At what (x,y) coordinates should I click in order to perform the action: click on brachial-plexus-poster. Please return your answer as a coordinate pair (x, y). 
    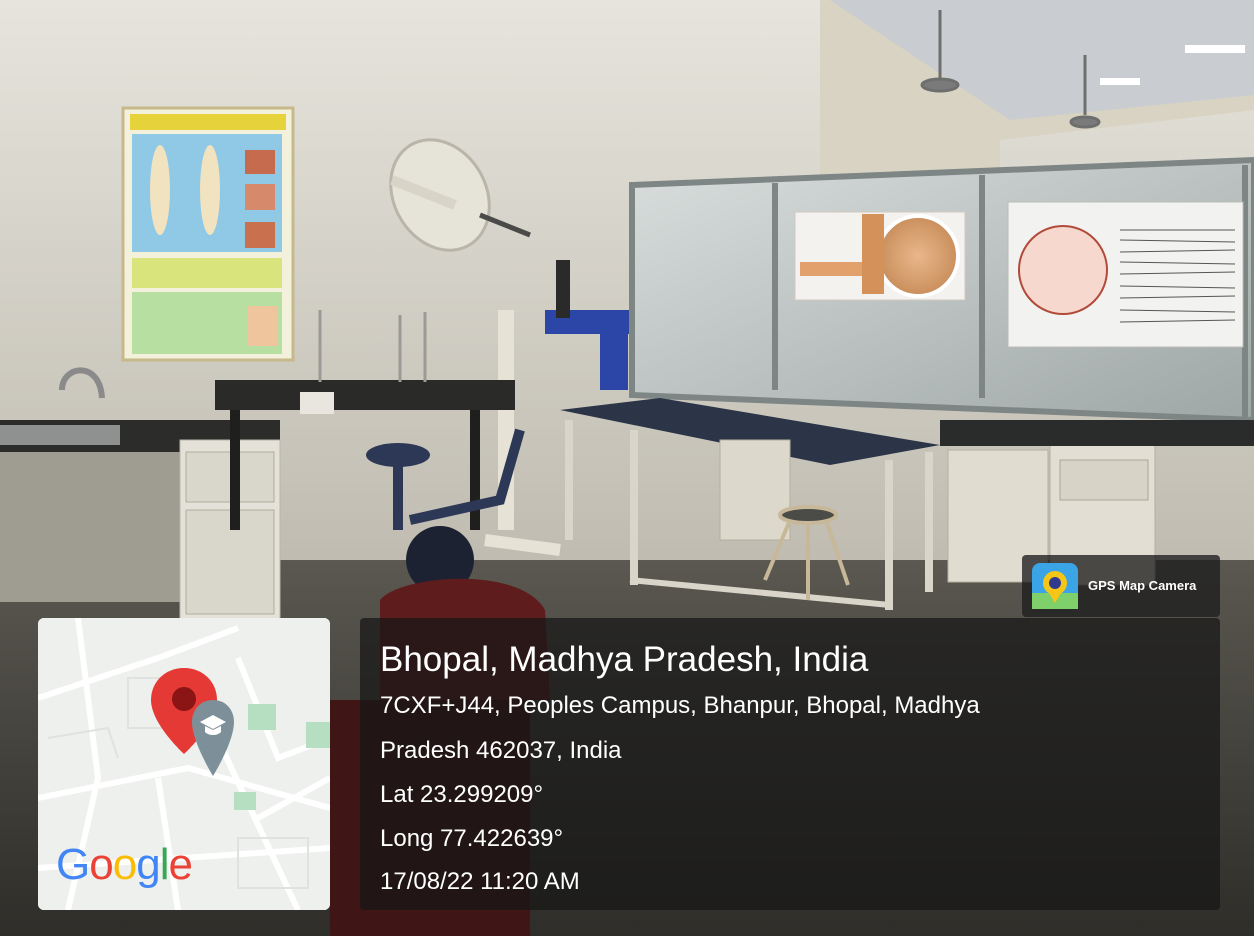
    Looking at the image, I should click on (880, 256).